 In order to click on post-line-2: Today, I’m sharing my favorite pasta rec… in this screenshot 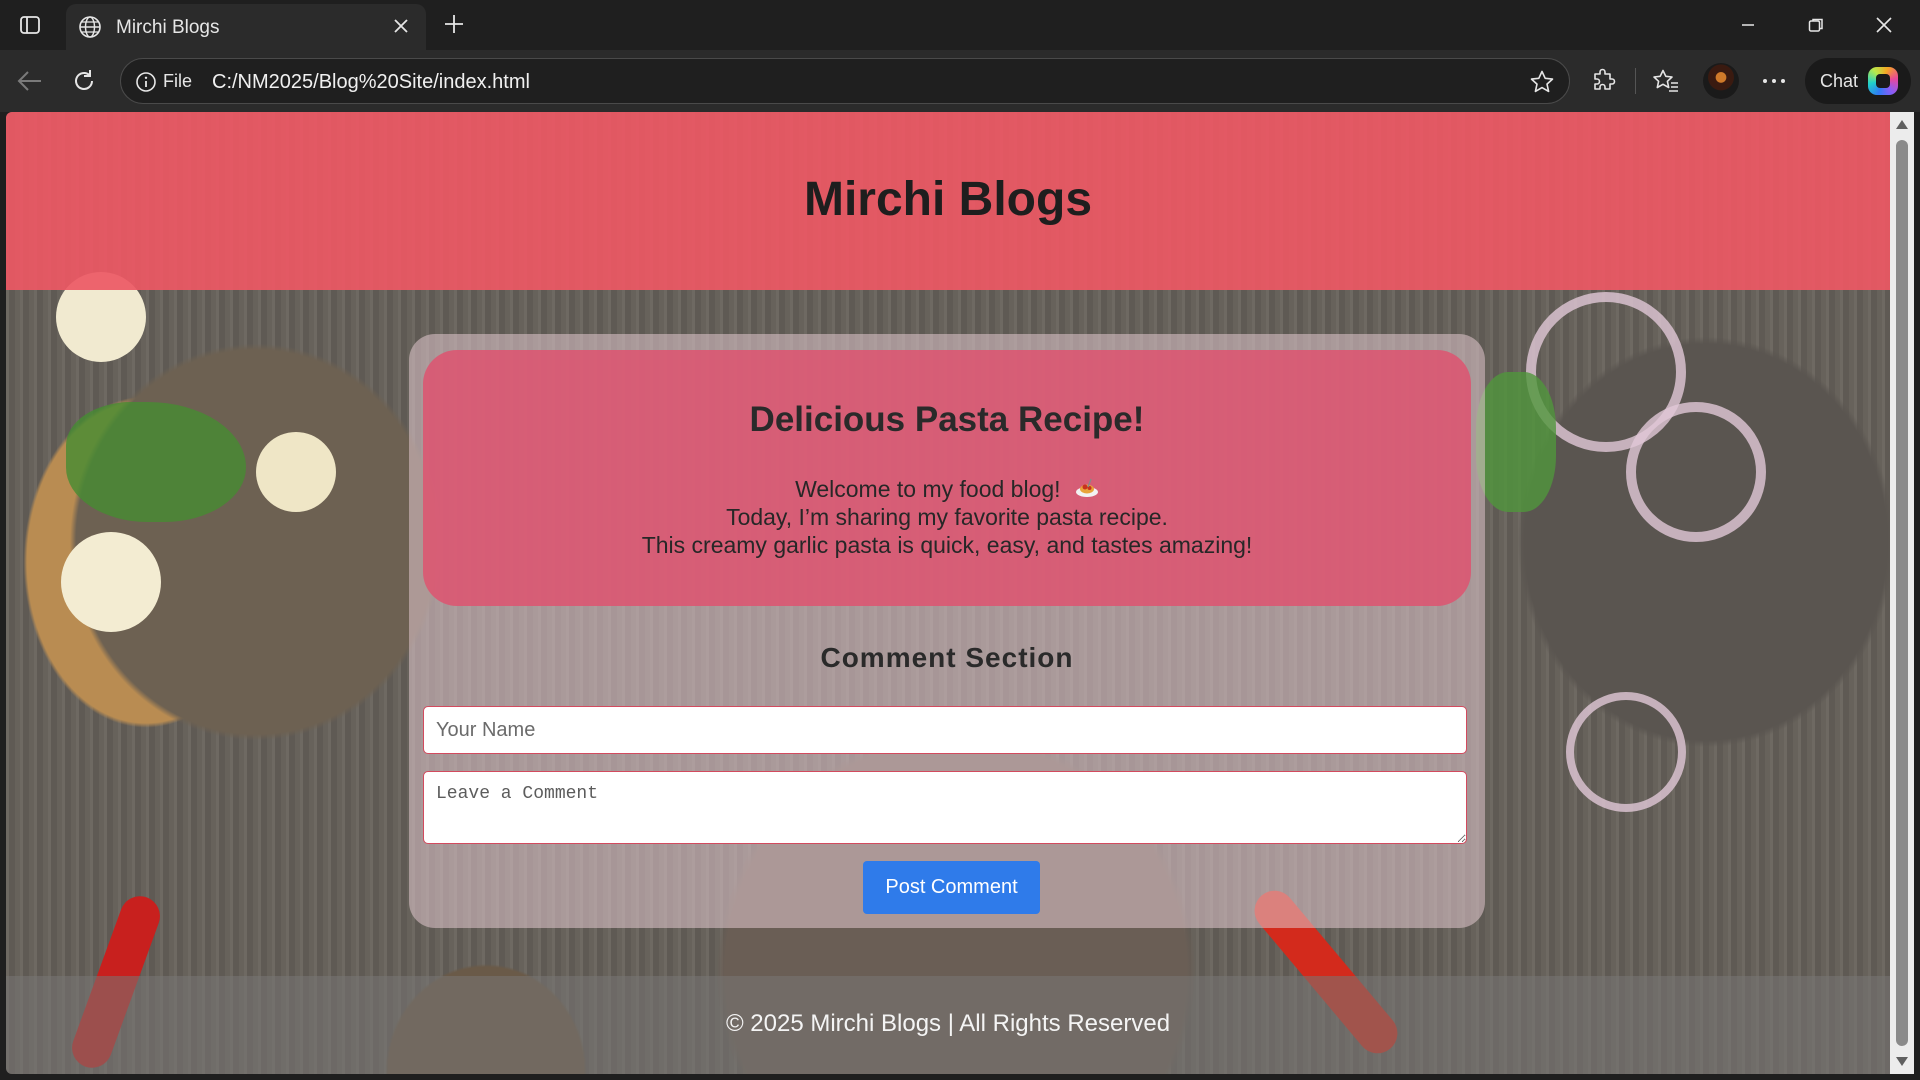, I will do `click(947, 517)`.